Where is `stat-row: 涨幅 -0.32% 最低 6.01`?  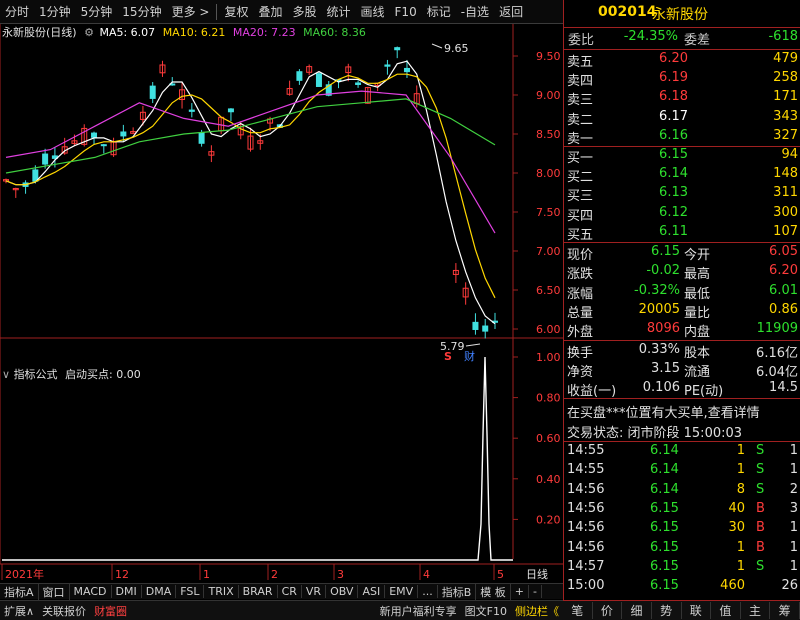
stat-row: 涨幅 -0.32% 最低 6.01 is located at coordinates (682, 292).